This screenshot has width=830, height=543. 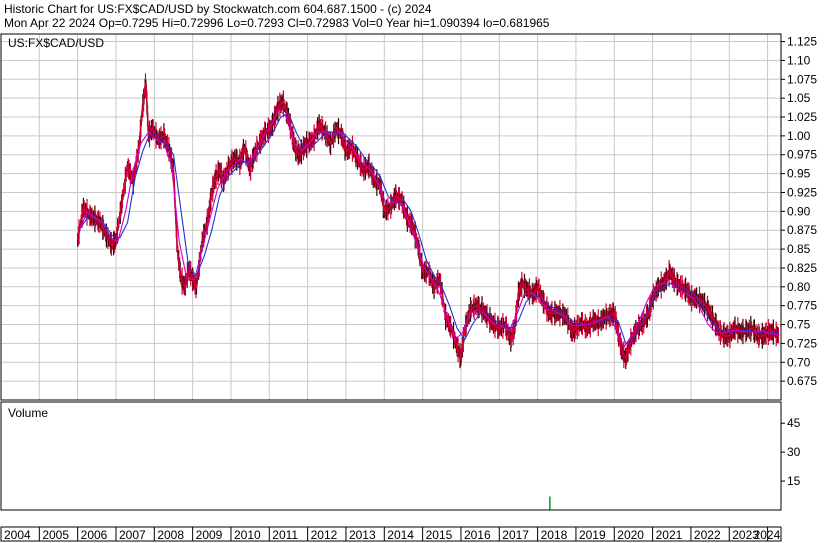 I want to click on time-tick-label: 2012, so click(x=324, y=535).